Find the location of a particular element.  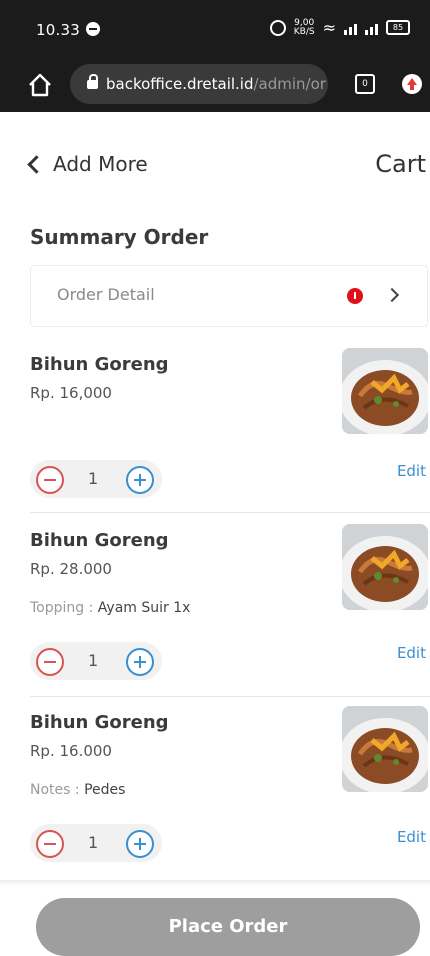

item-price: Rp. 16.000 is located at coordinates (71, 751).